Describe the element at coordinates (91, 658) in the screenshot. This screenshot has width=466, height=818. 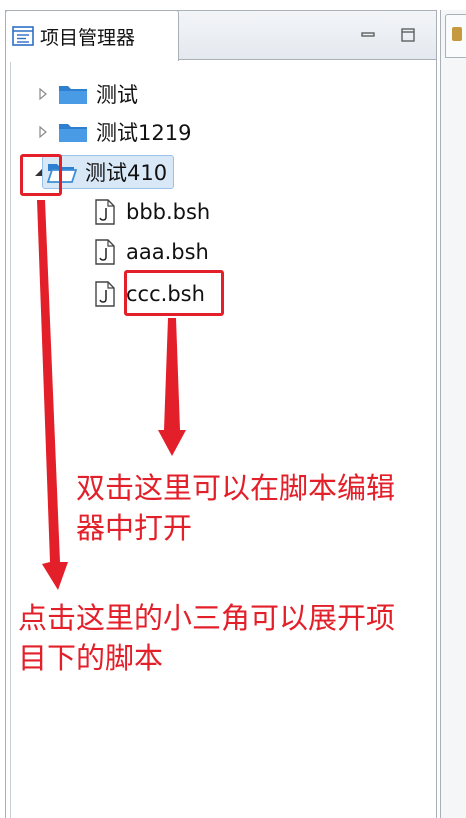
I see `annotation-expand-line2: 目下的脚本` at that location.